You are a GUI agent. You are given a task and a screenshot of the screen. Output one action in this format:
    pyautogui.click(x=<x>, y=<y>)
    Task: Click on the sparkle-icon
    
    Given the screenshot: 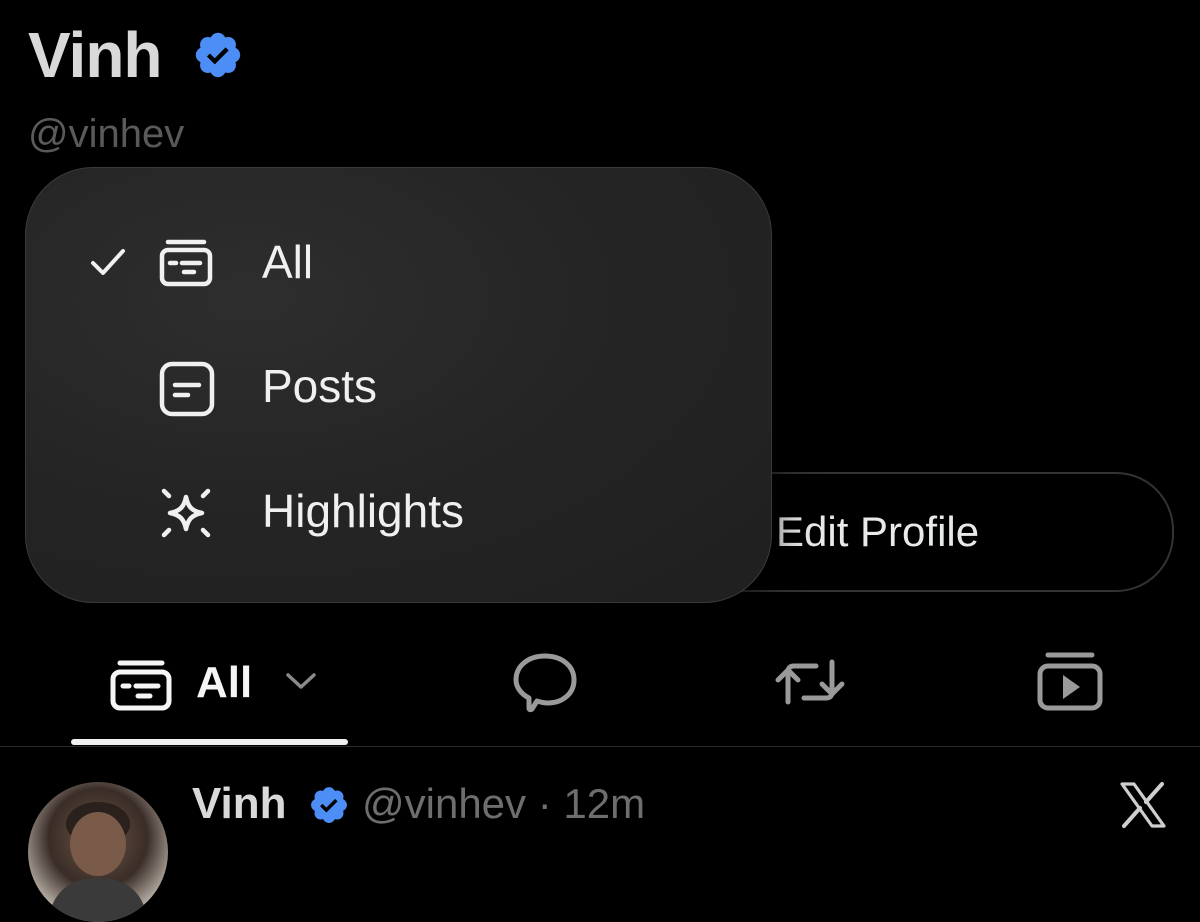 What is the action you would take?
    pyautogui.click(x=186, y=513)
    